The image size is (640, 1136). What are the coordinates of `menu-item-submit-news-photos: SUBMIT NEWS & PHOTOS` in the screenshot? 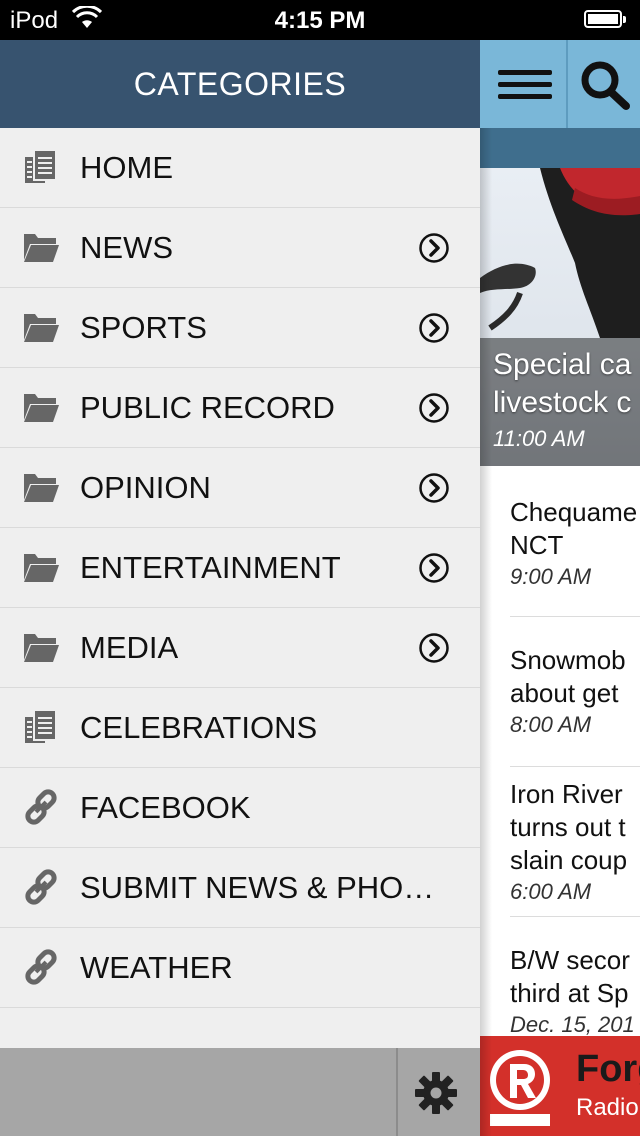 It's located at (240, 888).